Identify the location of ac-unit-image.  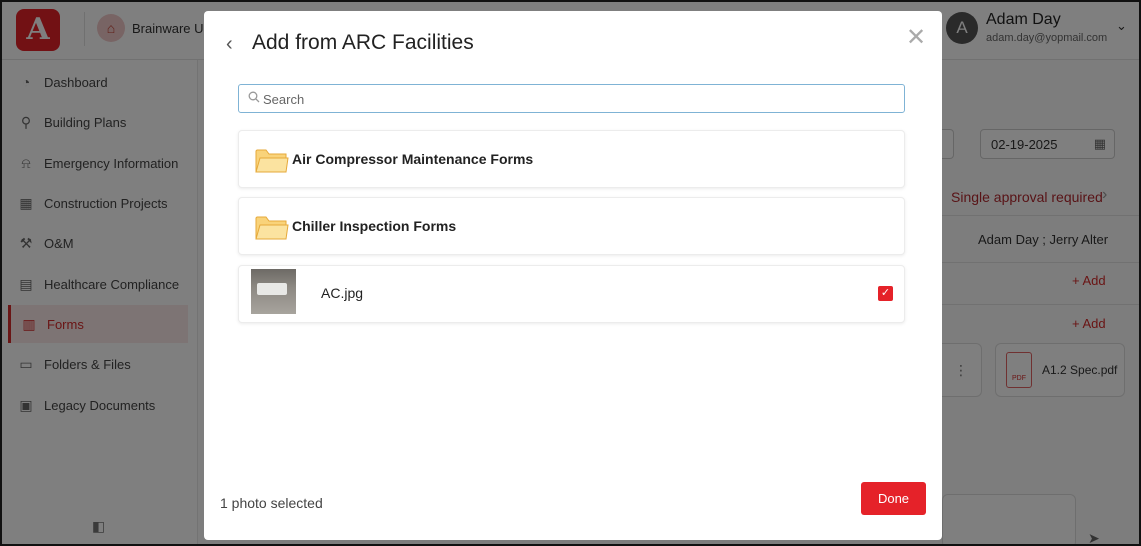
(272, 289).